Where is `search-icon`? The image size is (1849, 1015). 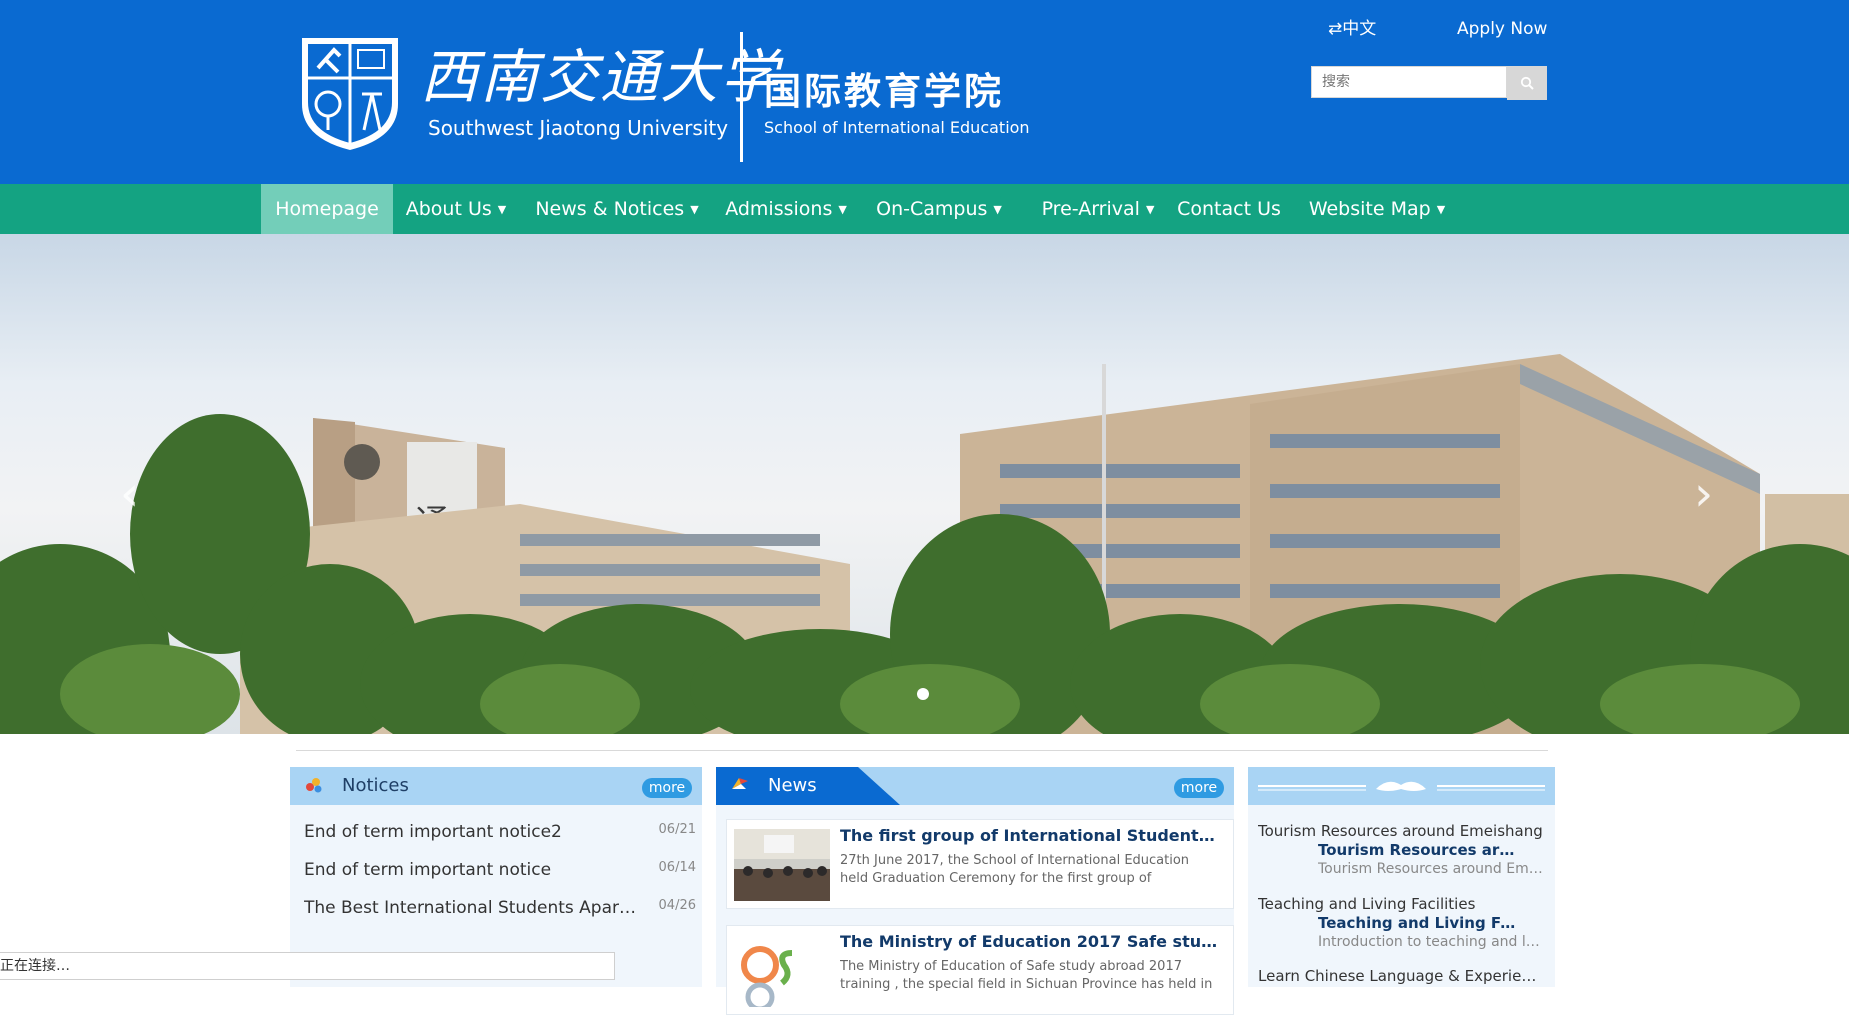
search-icon is located at coordinates (1527, 83).